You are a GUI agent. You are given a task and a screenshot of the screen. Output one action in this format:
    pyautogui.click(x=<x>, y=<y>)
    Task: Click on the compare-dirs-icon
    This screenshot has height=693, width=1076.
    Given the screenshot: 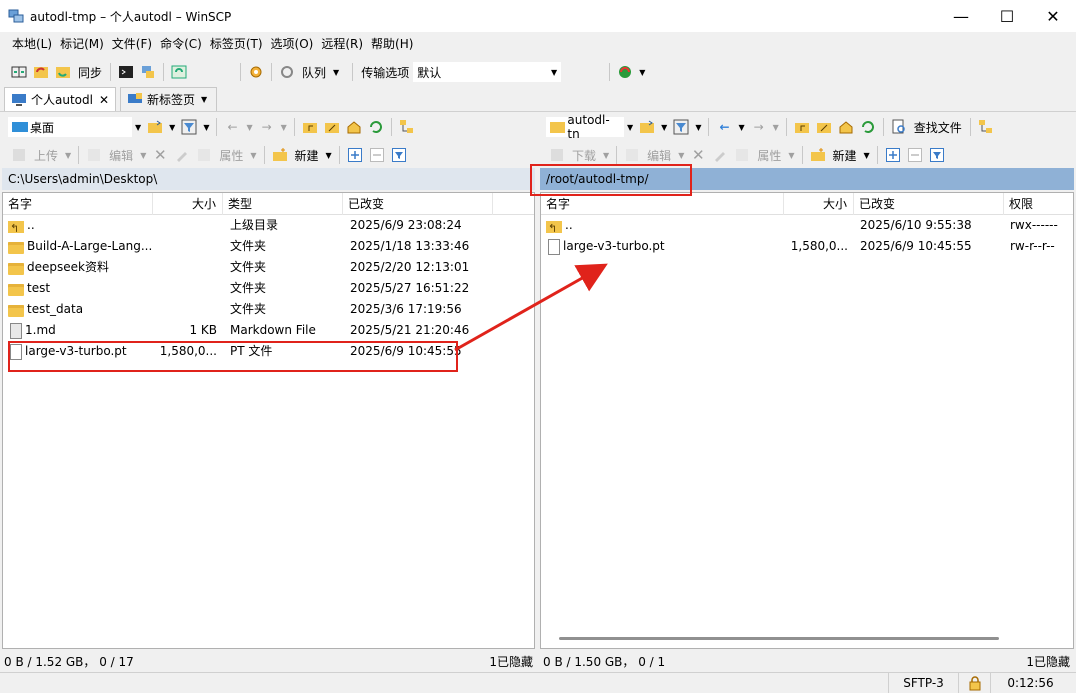 What is the action you would take?
    pyautogui.click(x=19, y=72)
    